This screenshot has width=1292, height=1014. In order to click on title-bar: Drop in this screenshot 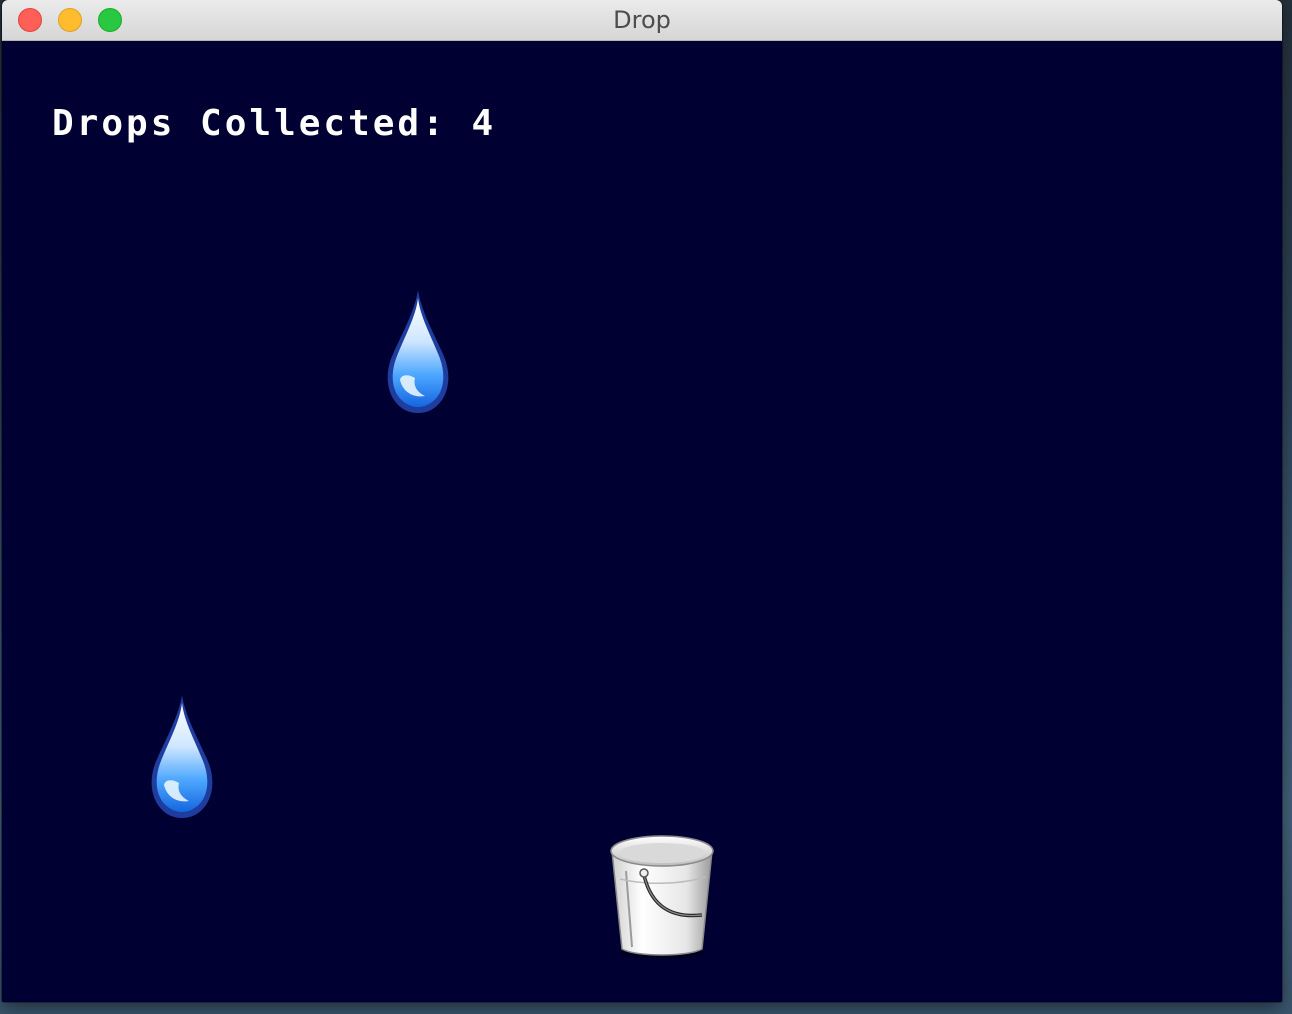, I will do `click(642, 20)`.